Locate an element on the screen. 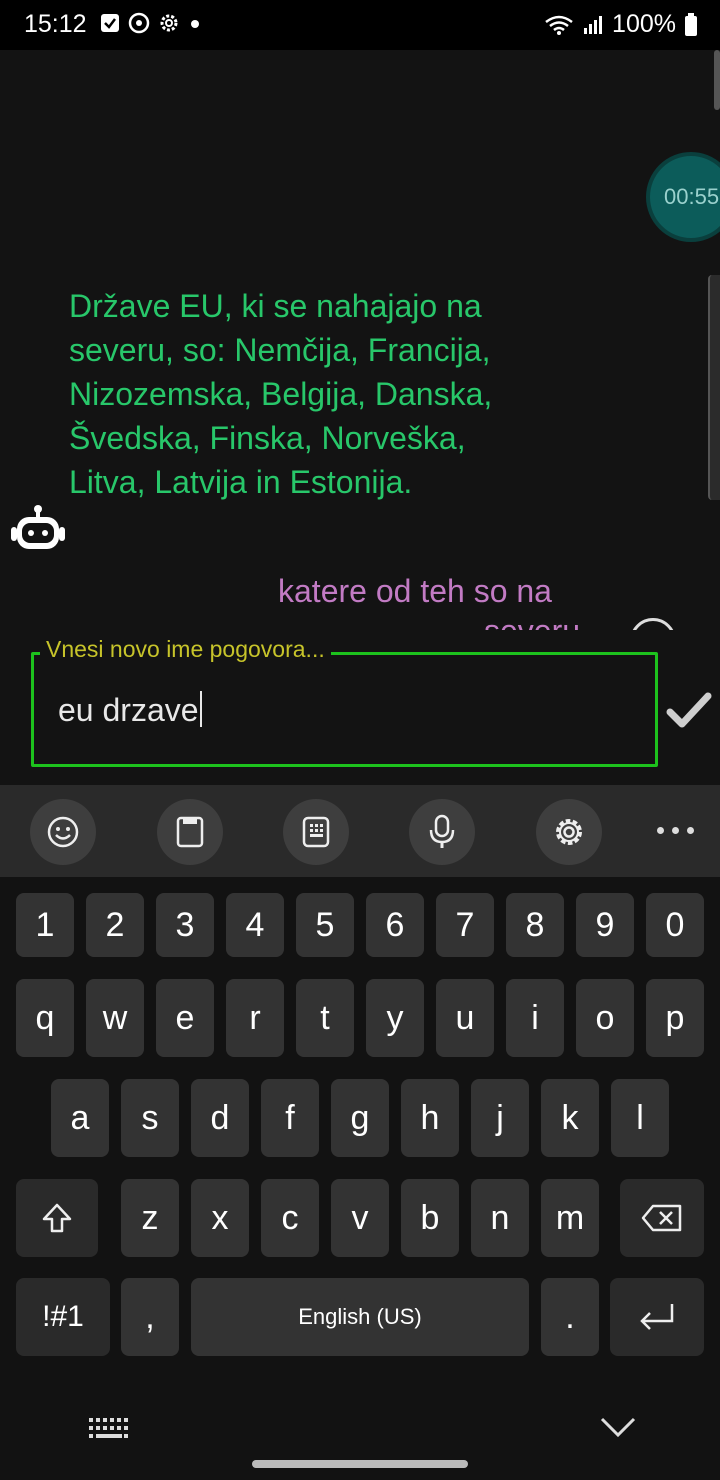 Image resolution: width=720 pixels, height=1480 pixels. space-key-label: English (US) is located at coordinates (360, 1316).